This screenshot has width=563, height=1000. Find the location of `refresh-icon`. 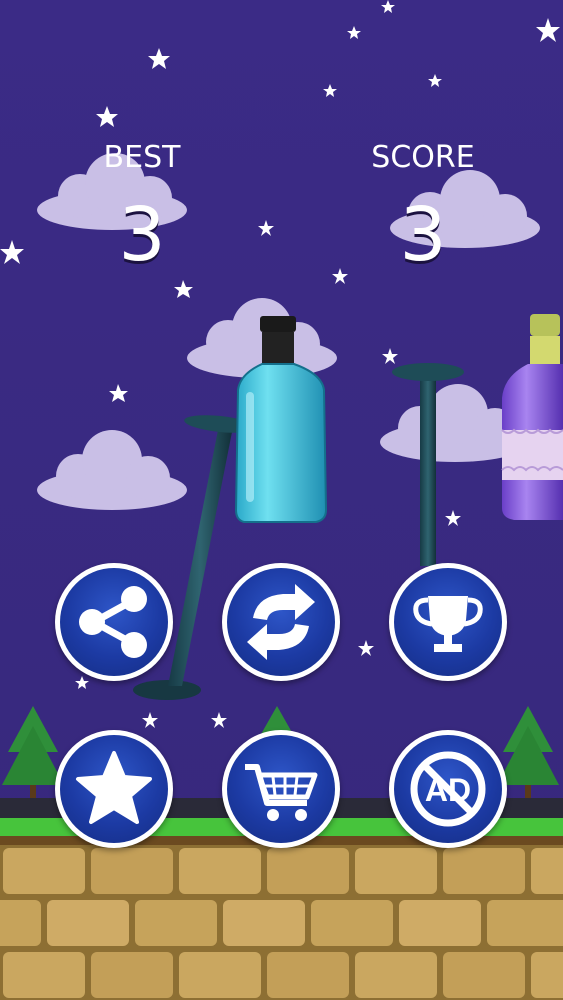

refresh-icon is located at coordinates (281, 622).